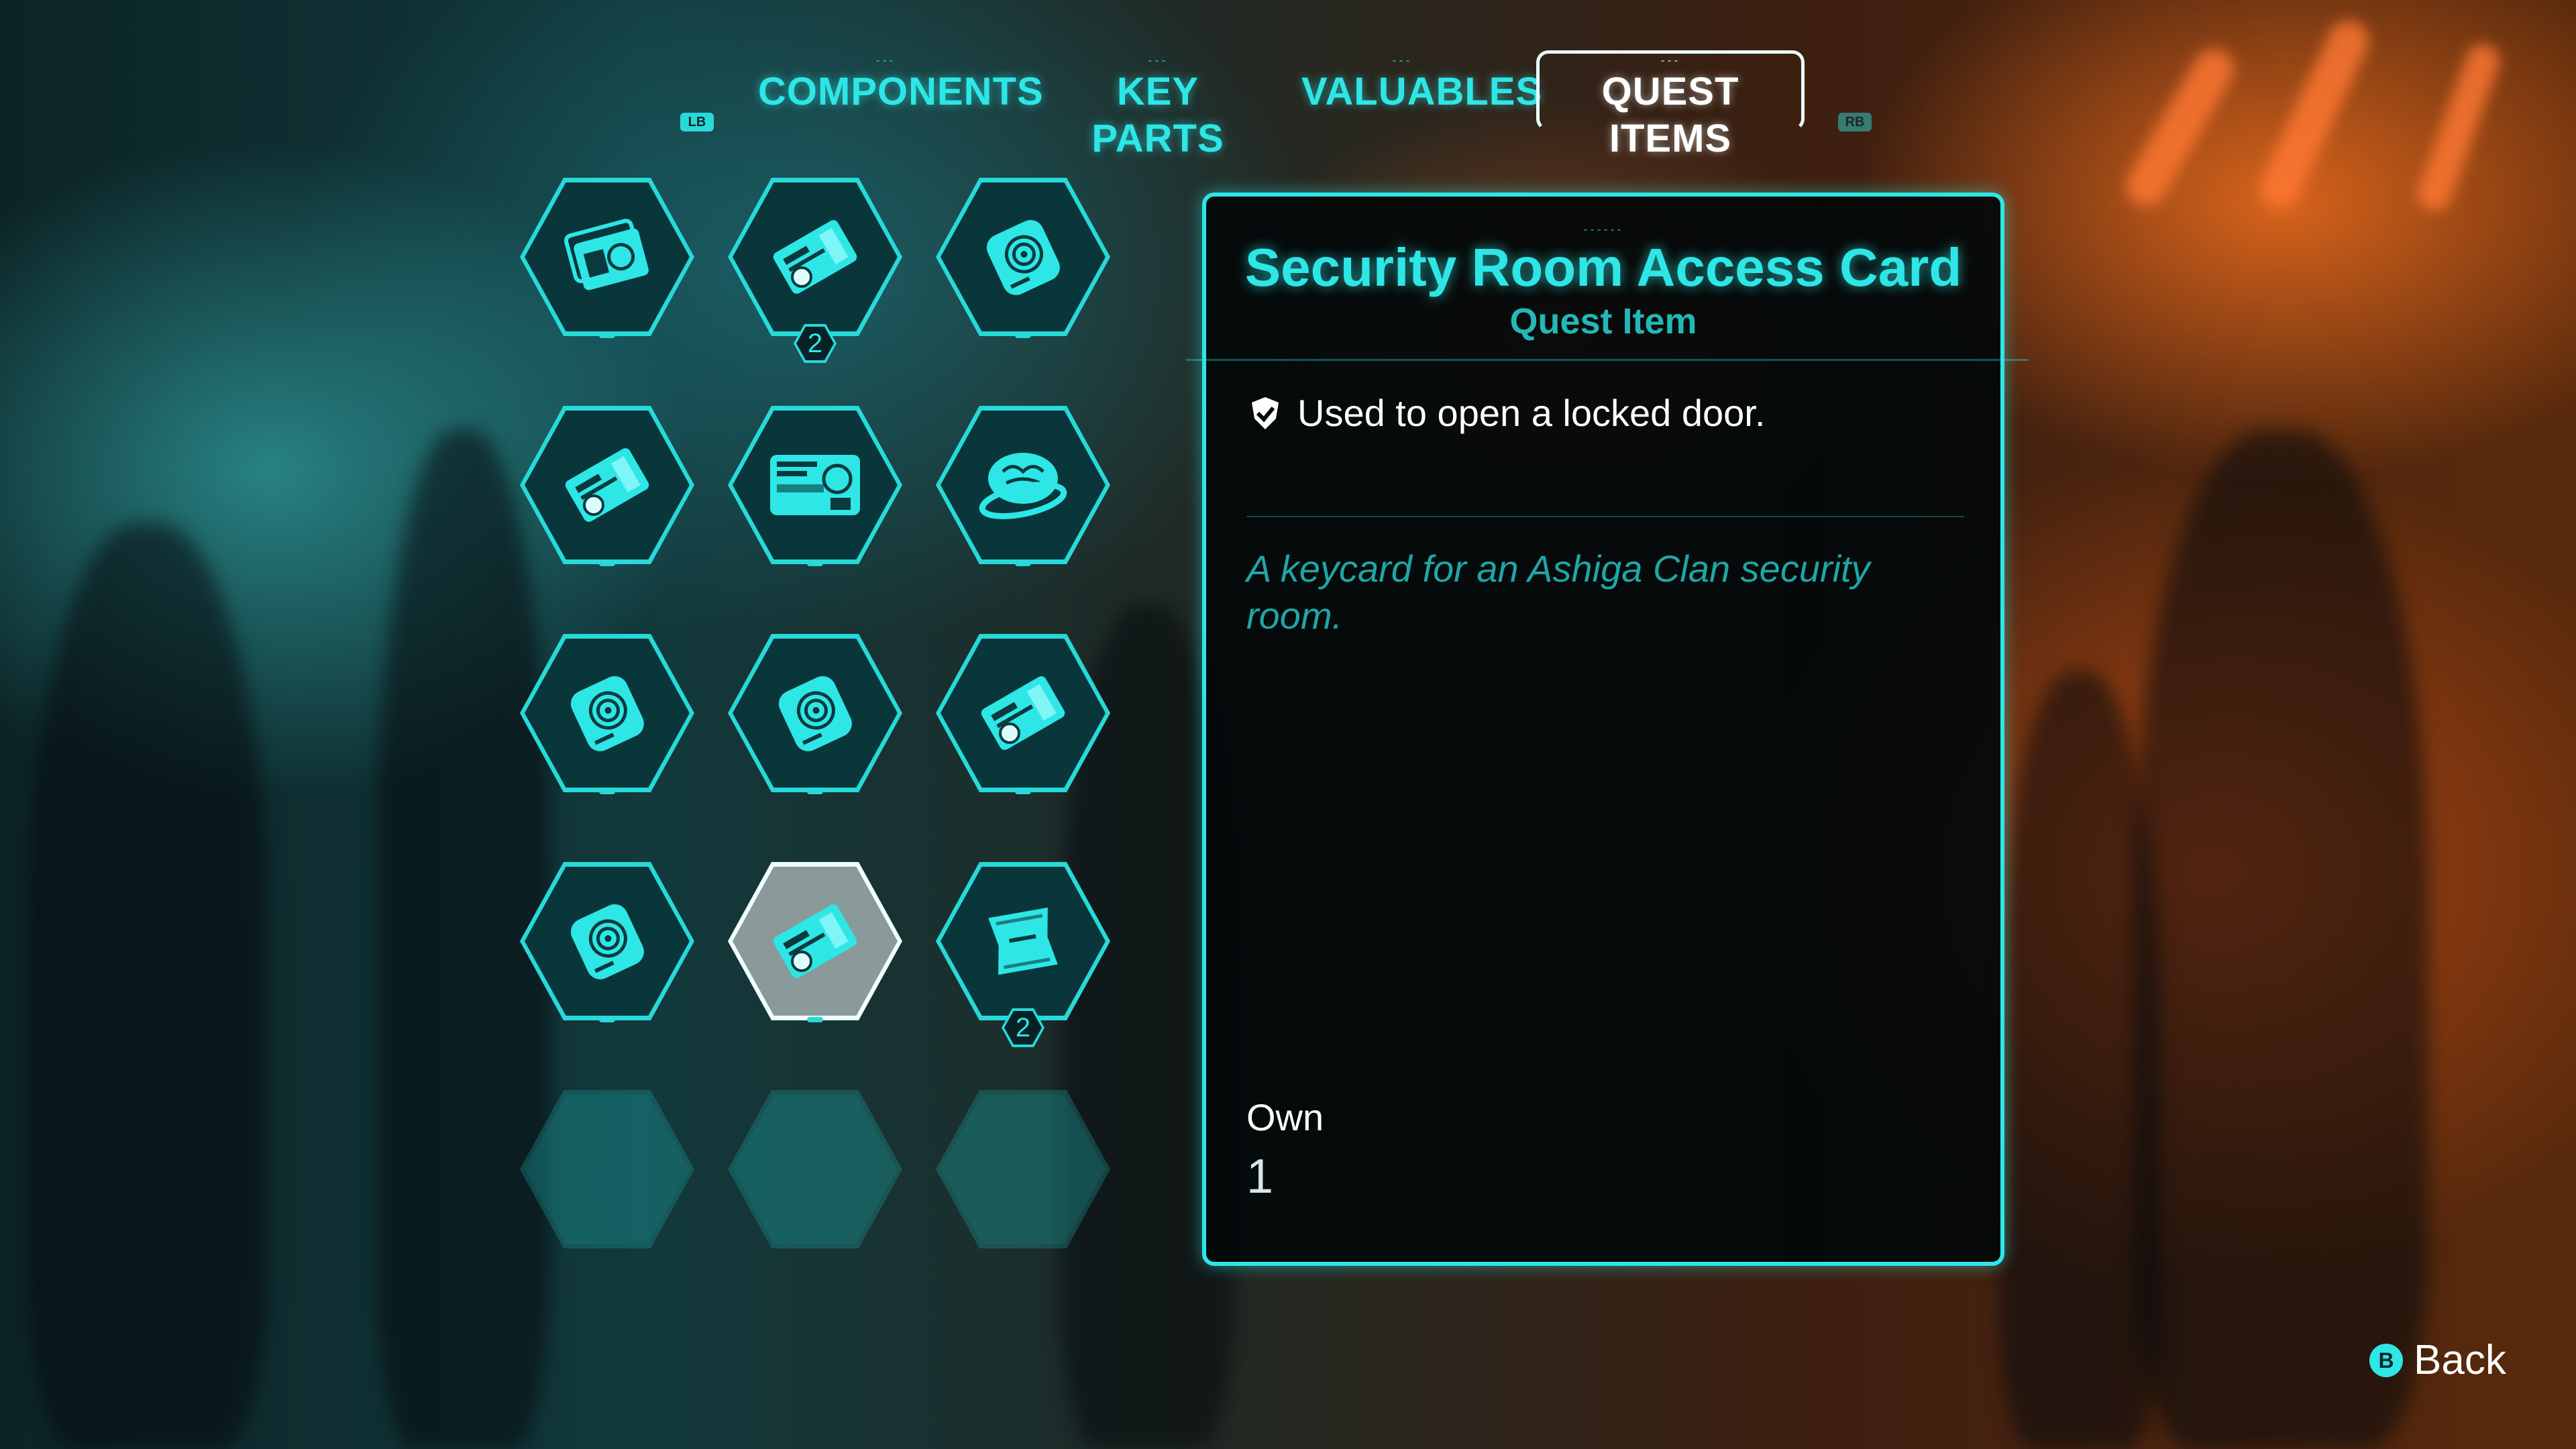  I want to click on id-badge-icon, so click(815, 485).